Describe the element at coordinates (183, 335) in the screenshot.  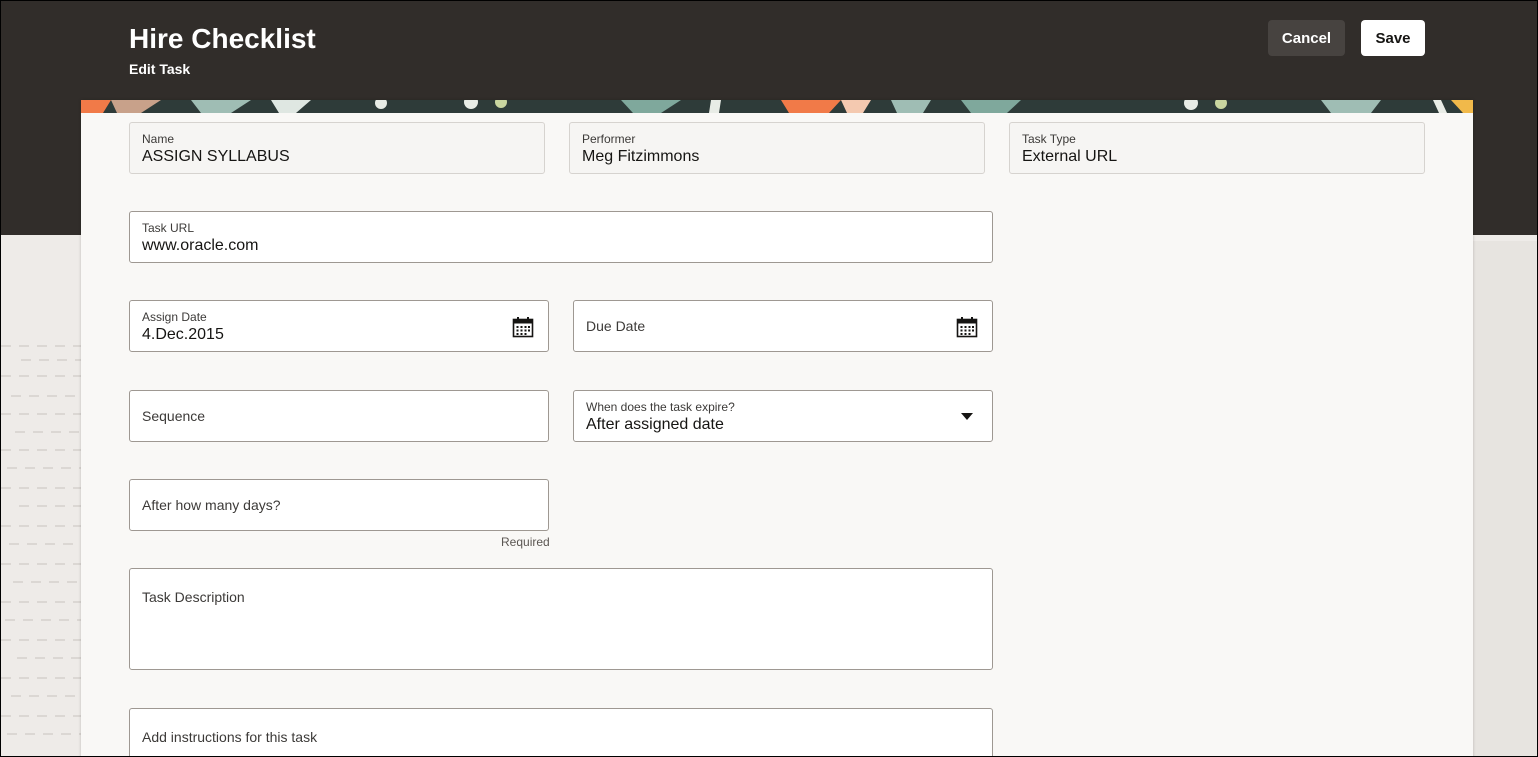
I see `assign-date-value: 4.Dec.2015` at that location.